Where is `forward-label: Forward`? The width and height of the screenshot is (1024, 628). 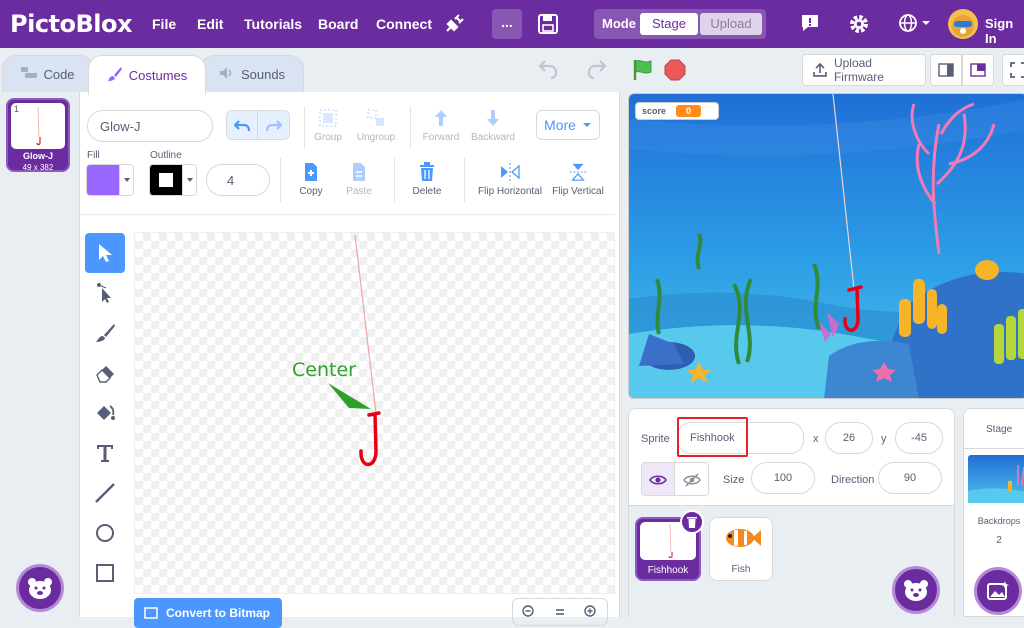 forward-label: Forward is located at coordinates (441, 137).